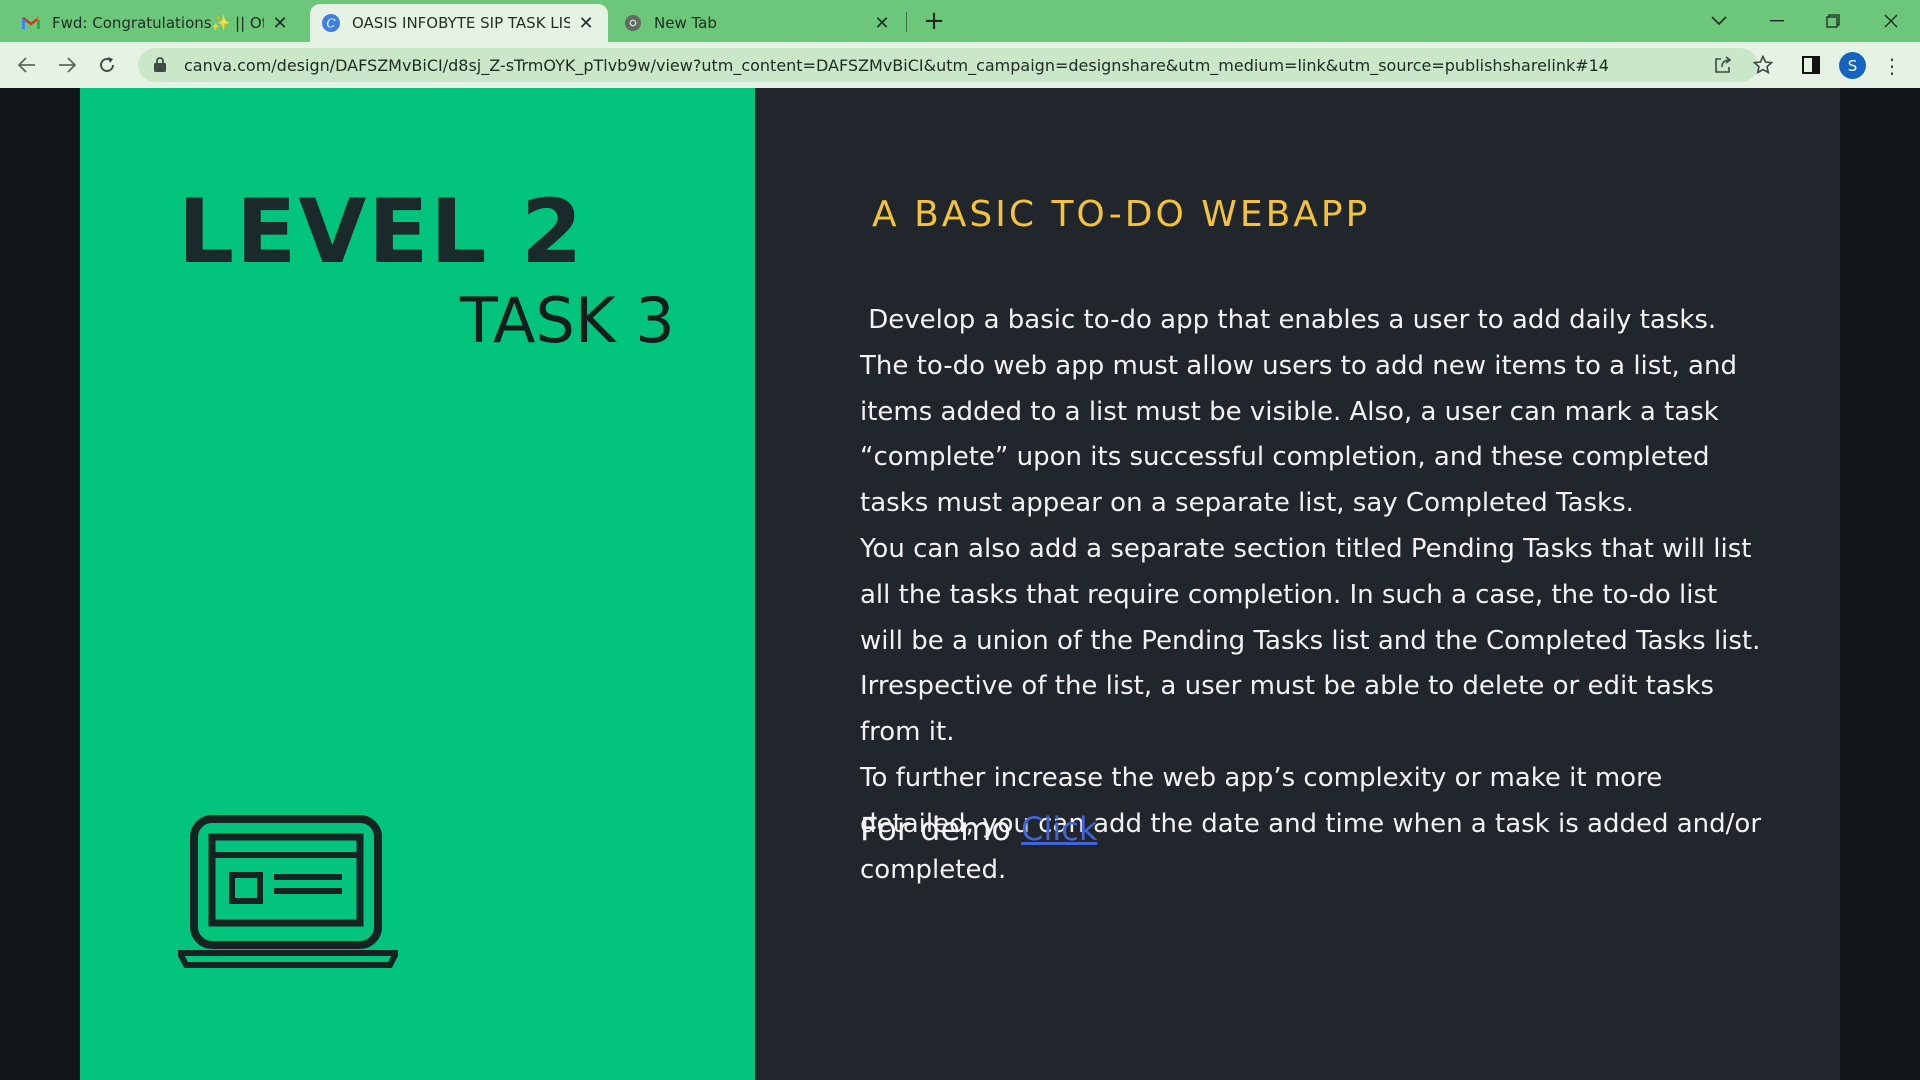 This screenshot has width=1920, height=1080. I want to click on level-title: LEVEL 2, so click(381, 231).